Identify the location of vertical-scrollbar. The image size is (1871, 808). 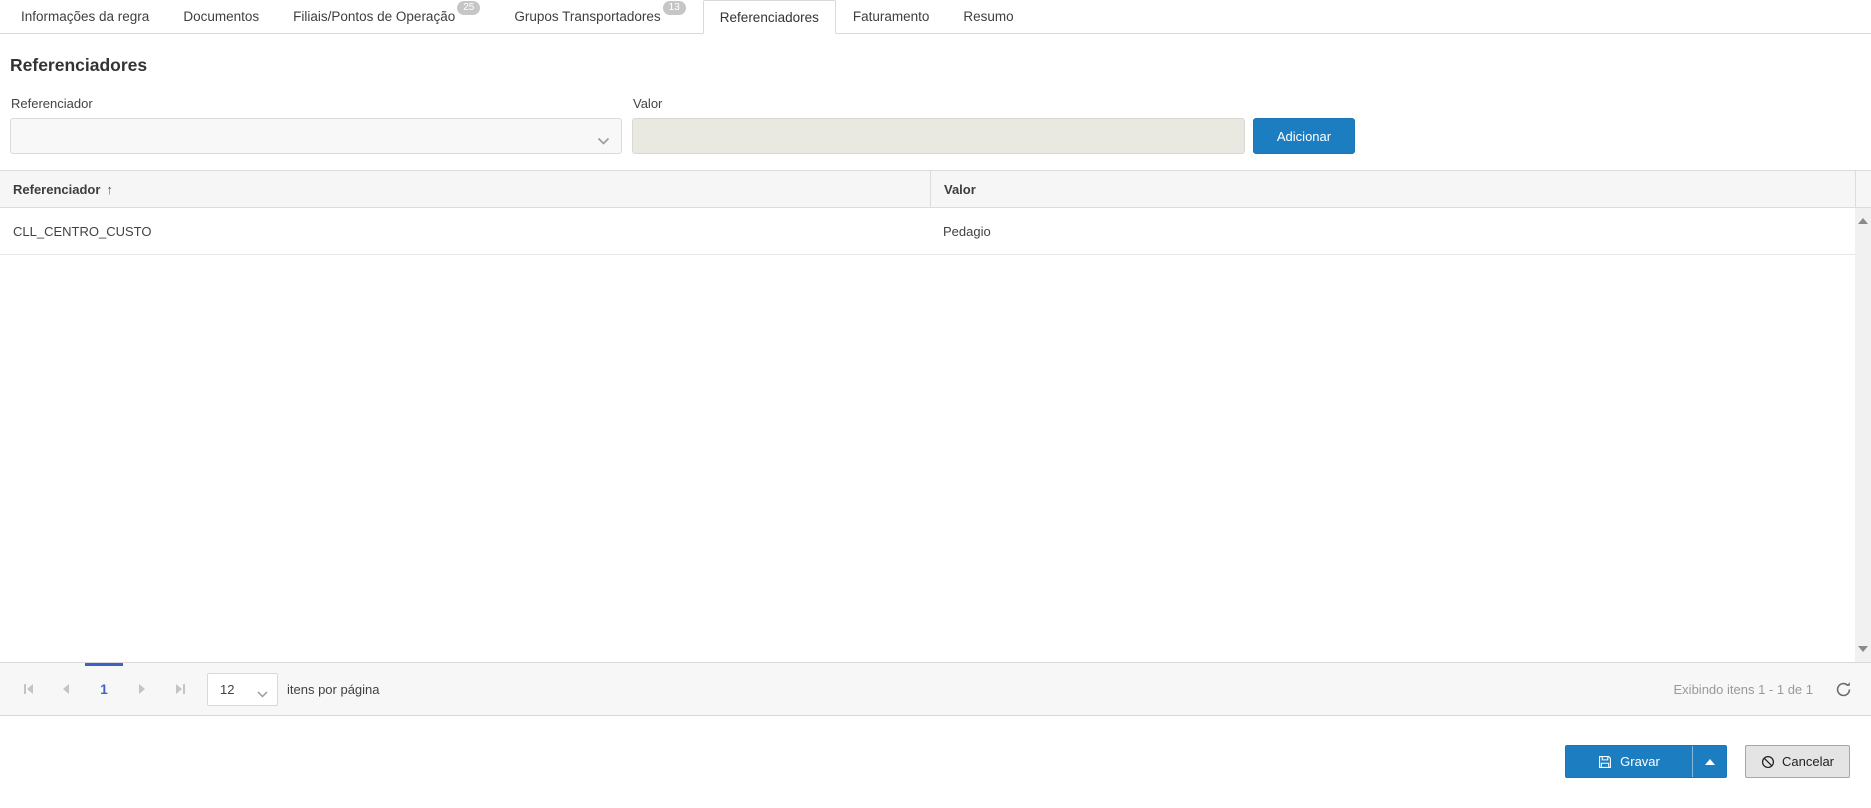
(1863, 435).